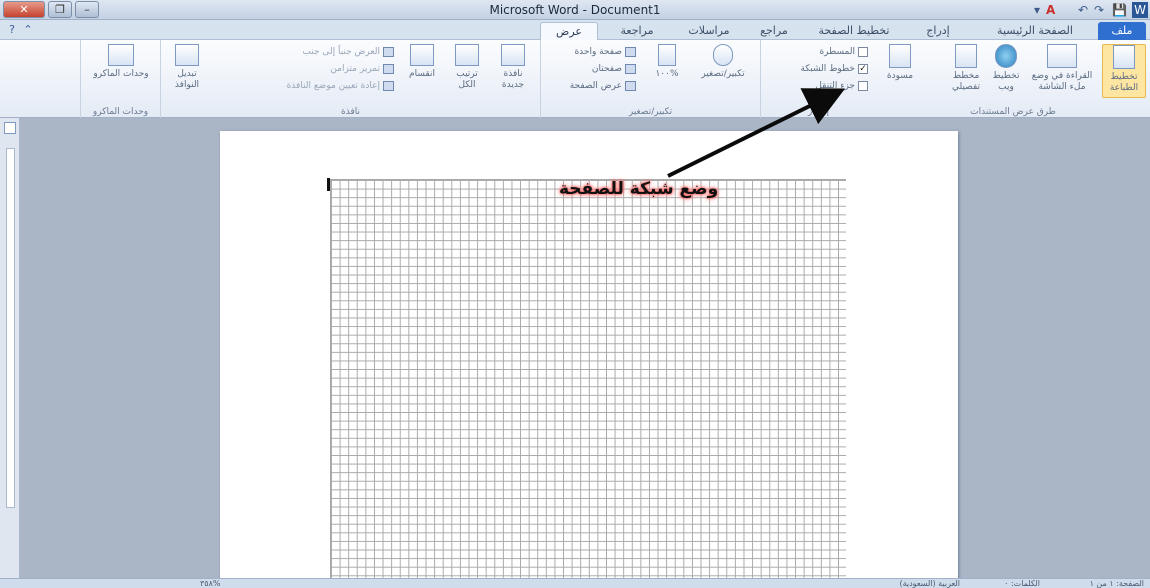 The height and width of the screenshot is (588, 1150). What do you see at coordinates (422, 55) in the screenshot?
I see `split-icon` at bounding box center [422, 55].